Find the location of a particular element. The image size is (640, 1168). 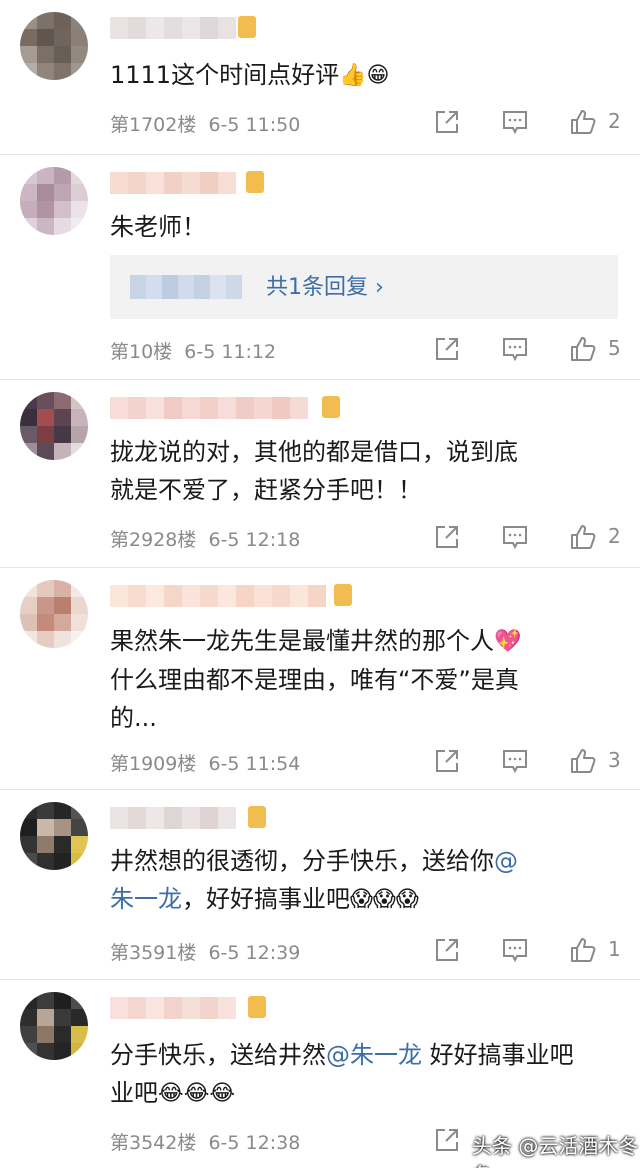

view-replies-link: 共1条回复 › is located at coordinates (325, 285).